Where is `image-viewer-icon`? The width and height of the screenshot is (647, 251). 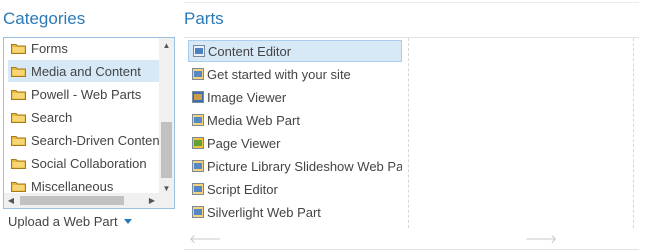 image-viewer-icon is located at coordinates (198, 97).